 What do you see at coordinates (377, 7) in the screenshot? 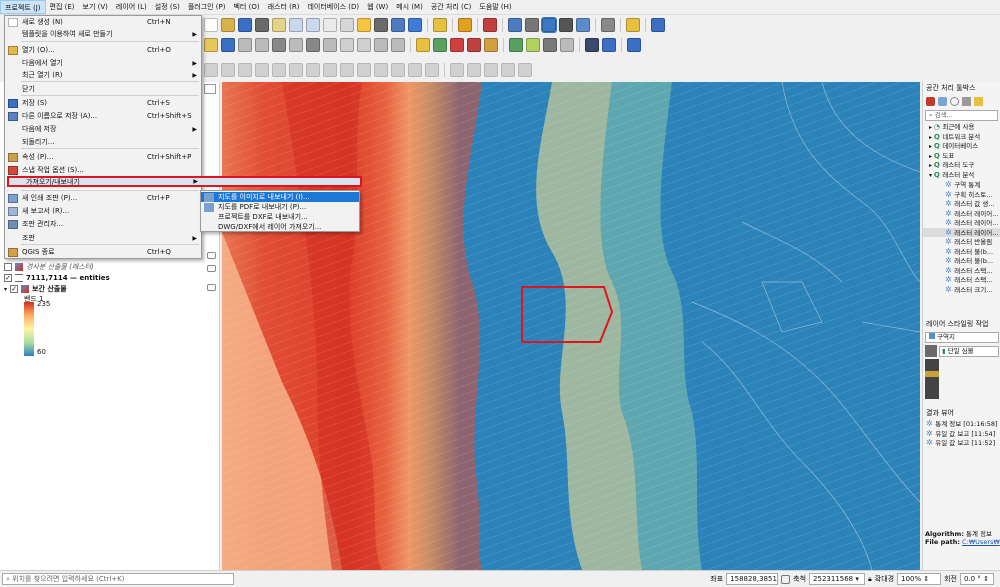
I see `menu-9: 웹 (W)` at bounding box center [377, 7].